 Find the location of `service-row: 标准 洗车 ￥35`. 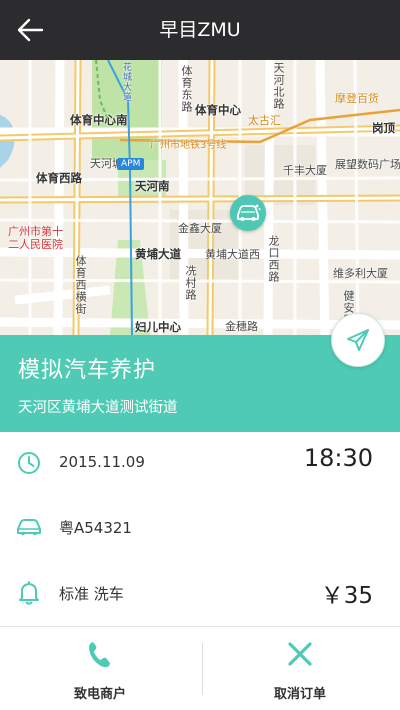

service-row: 标准 洗车 ￥35 is located at coordinates (200, 596).